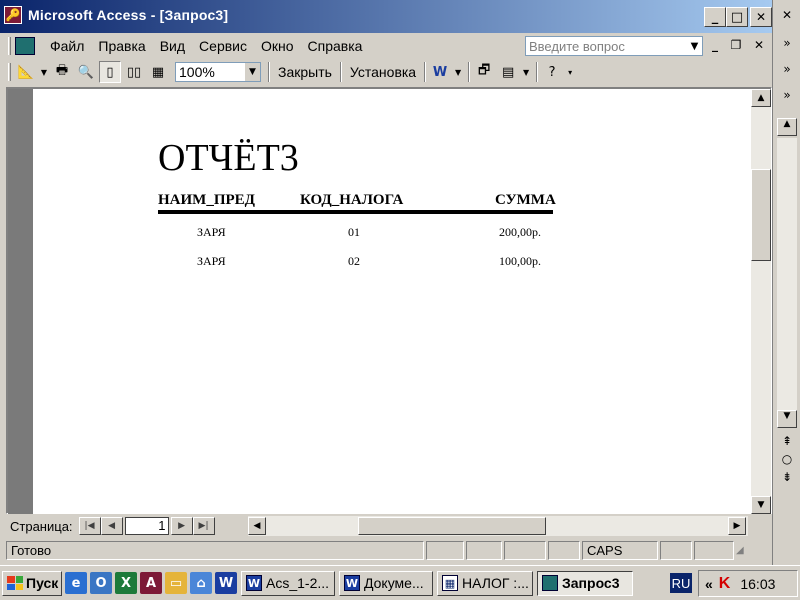 This screenshot has height=600, width=800. What do you see at coordinates (585, 583) in the screenshot?
I see `task-access-query3: Запрос3` at bounding box center [585, 583].